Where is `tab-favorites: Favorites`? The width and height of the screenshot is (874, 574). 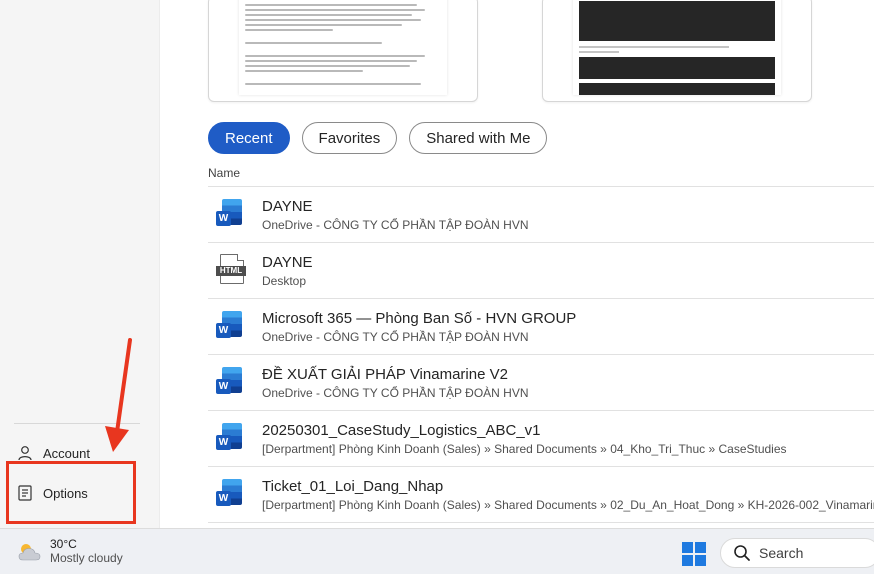
tab-favorites: Favorites is located at coordinates (349, 138).